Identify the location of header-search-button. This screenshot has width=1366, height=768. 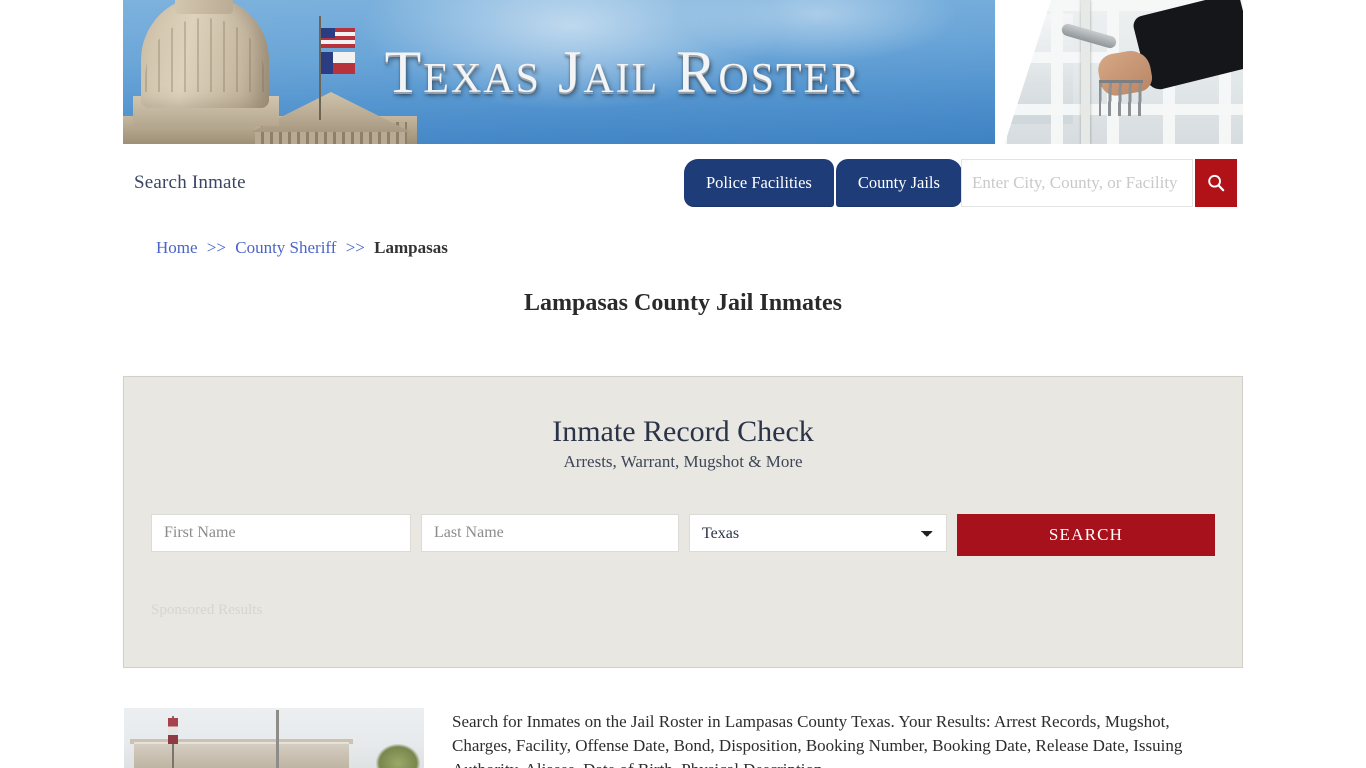
(1216, 183).